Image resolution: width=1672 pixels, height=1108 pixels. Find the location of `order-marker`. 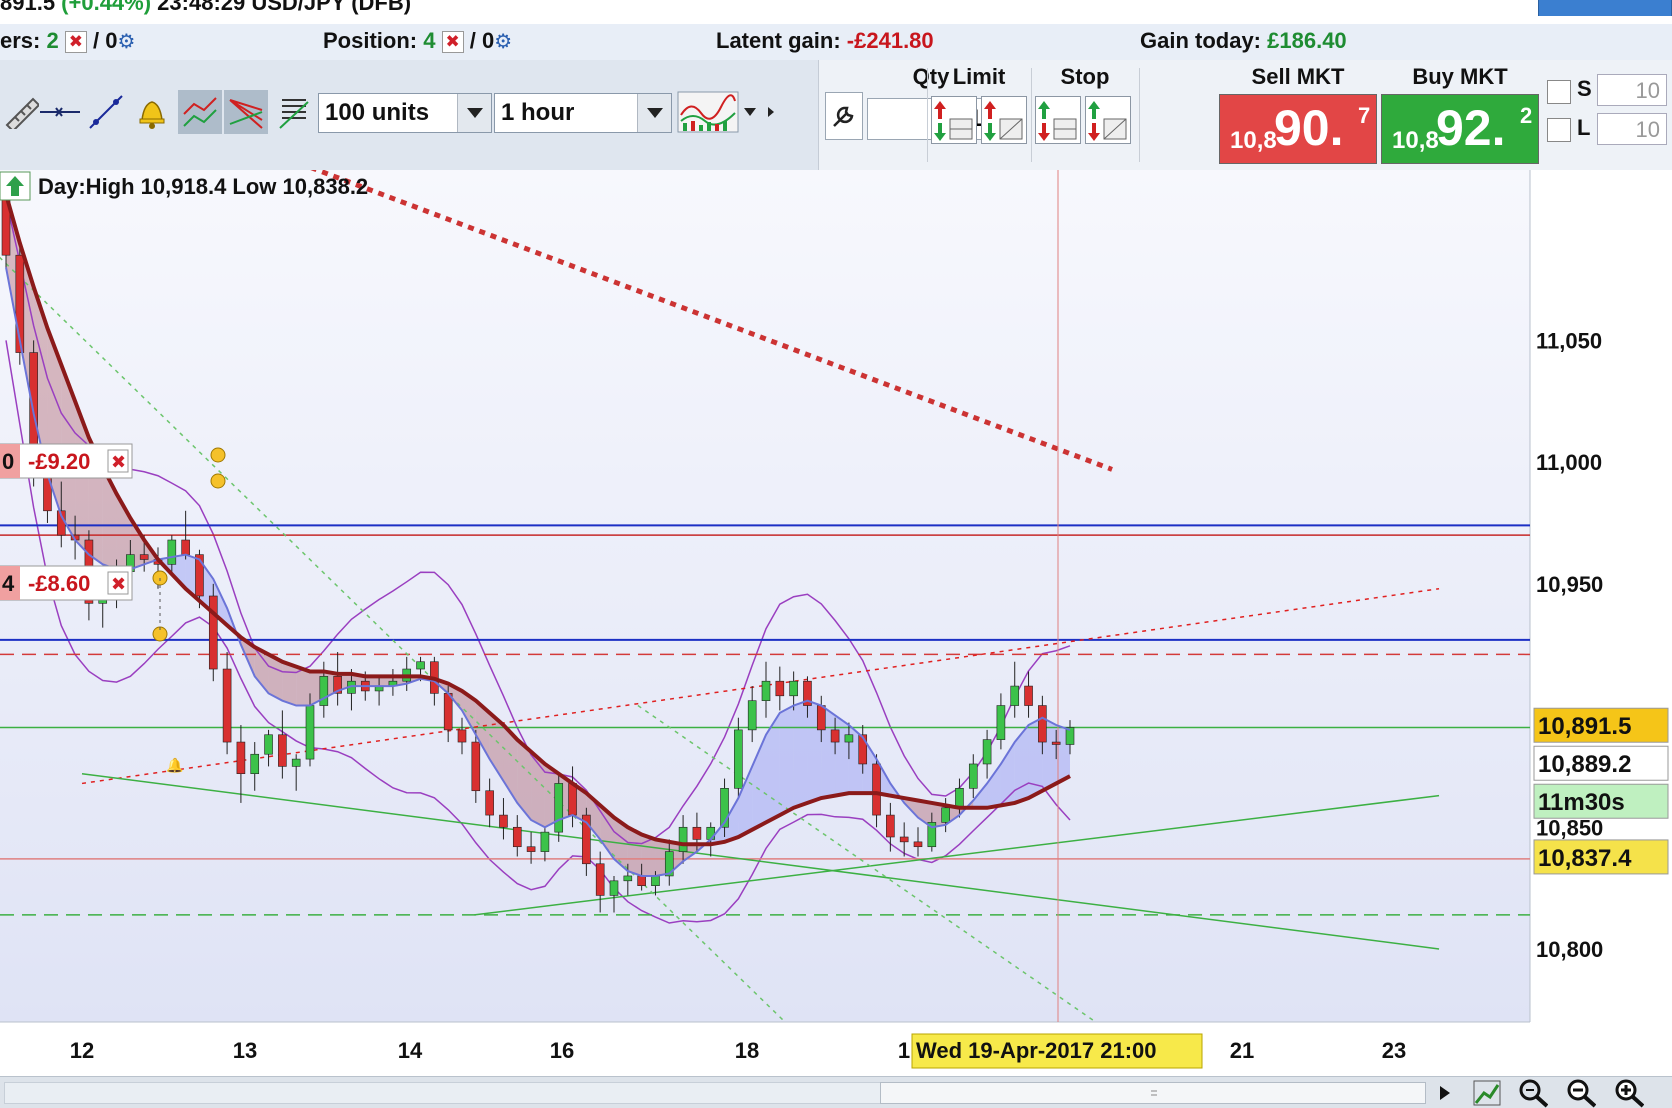

order-marker is located at coordinates (218, 481).